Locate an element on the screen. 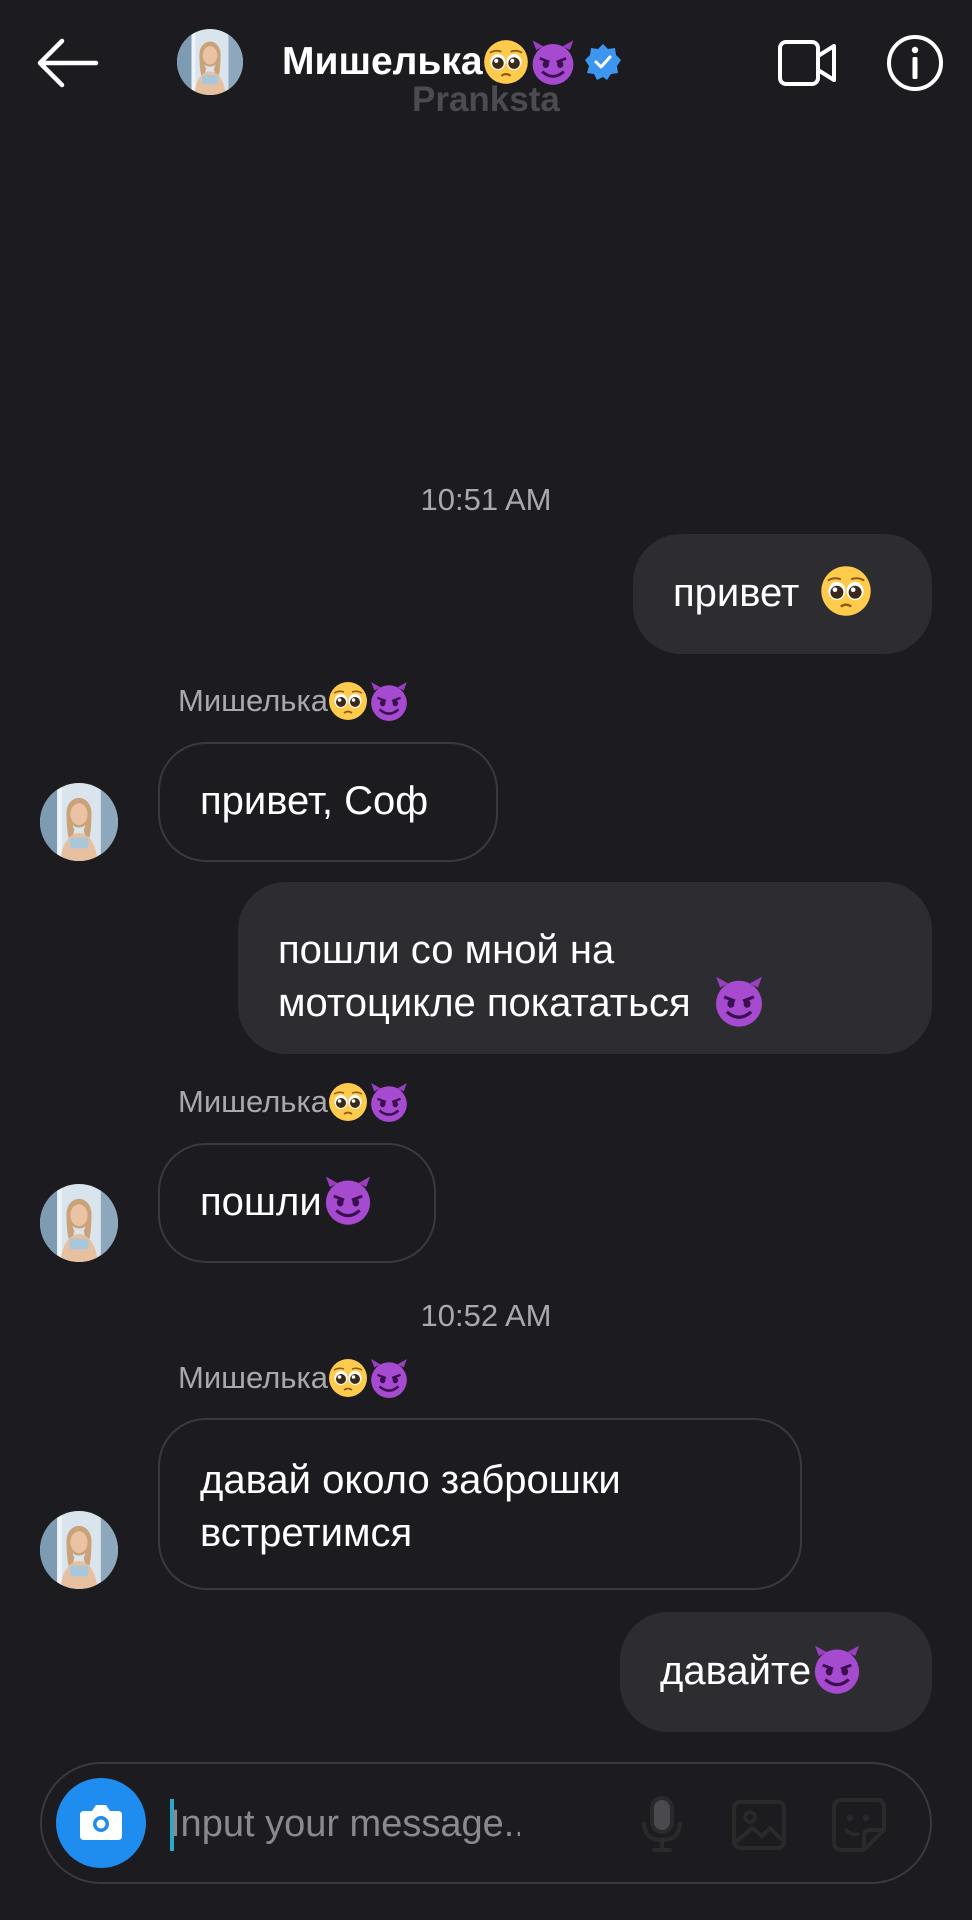 This screenshot has height=1920, width=972. timestamp: 10:51 AM is located at coordinates (486, 499).